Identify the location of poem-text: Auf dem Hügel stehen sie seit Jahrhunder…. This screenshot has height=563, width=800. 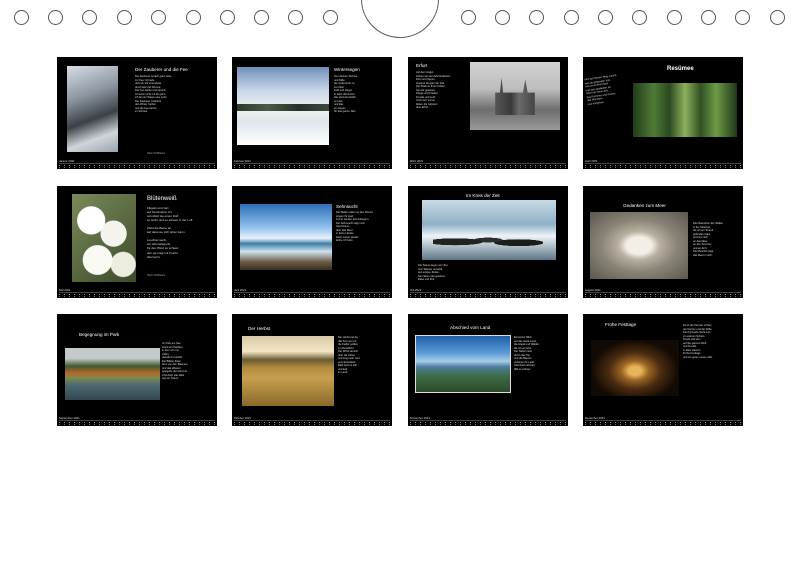
(433, 90).